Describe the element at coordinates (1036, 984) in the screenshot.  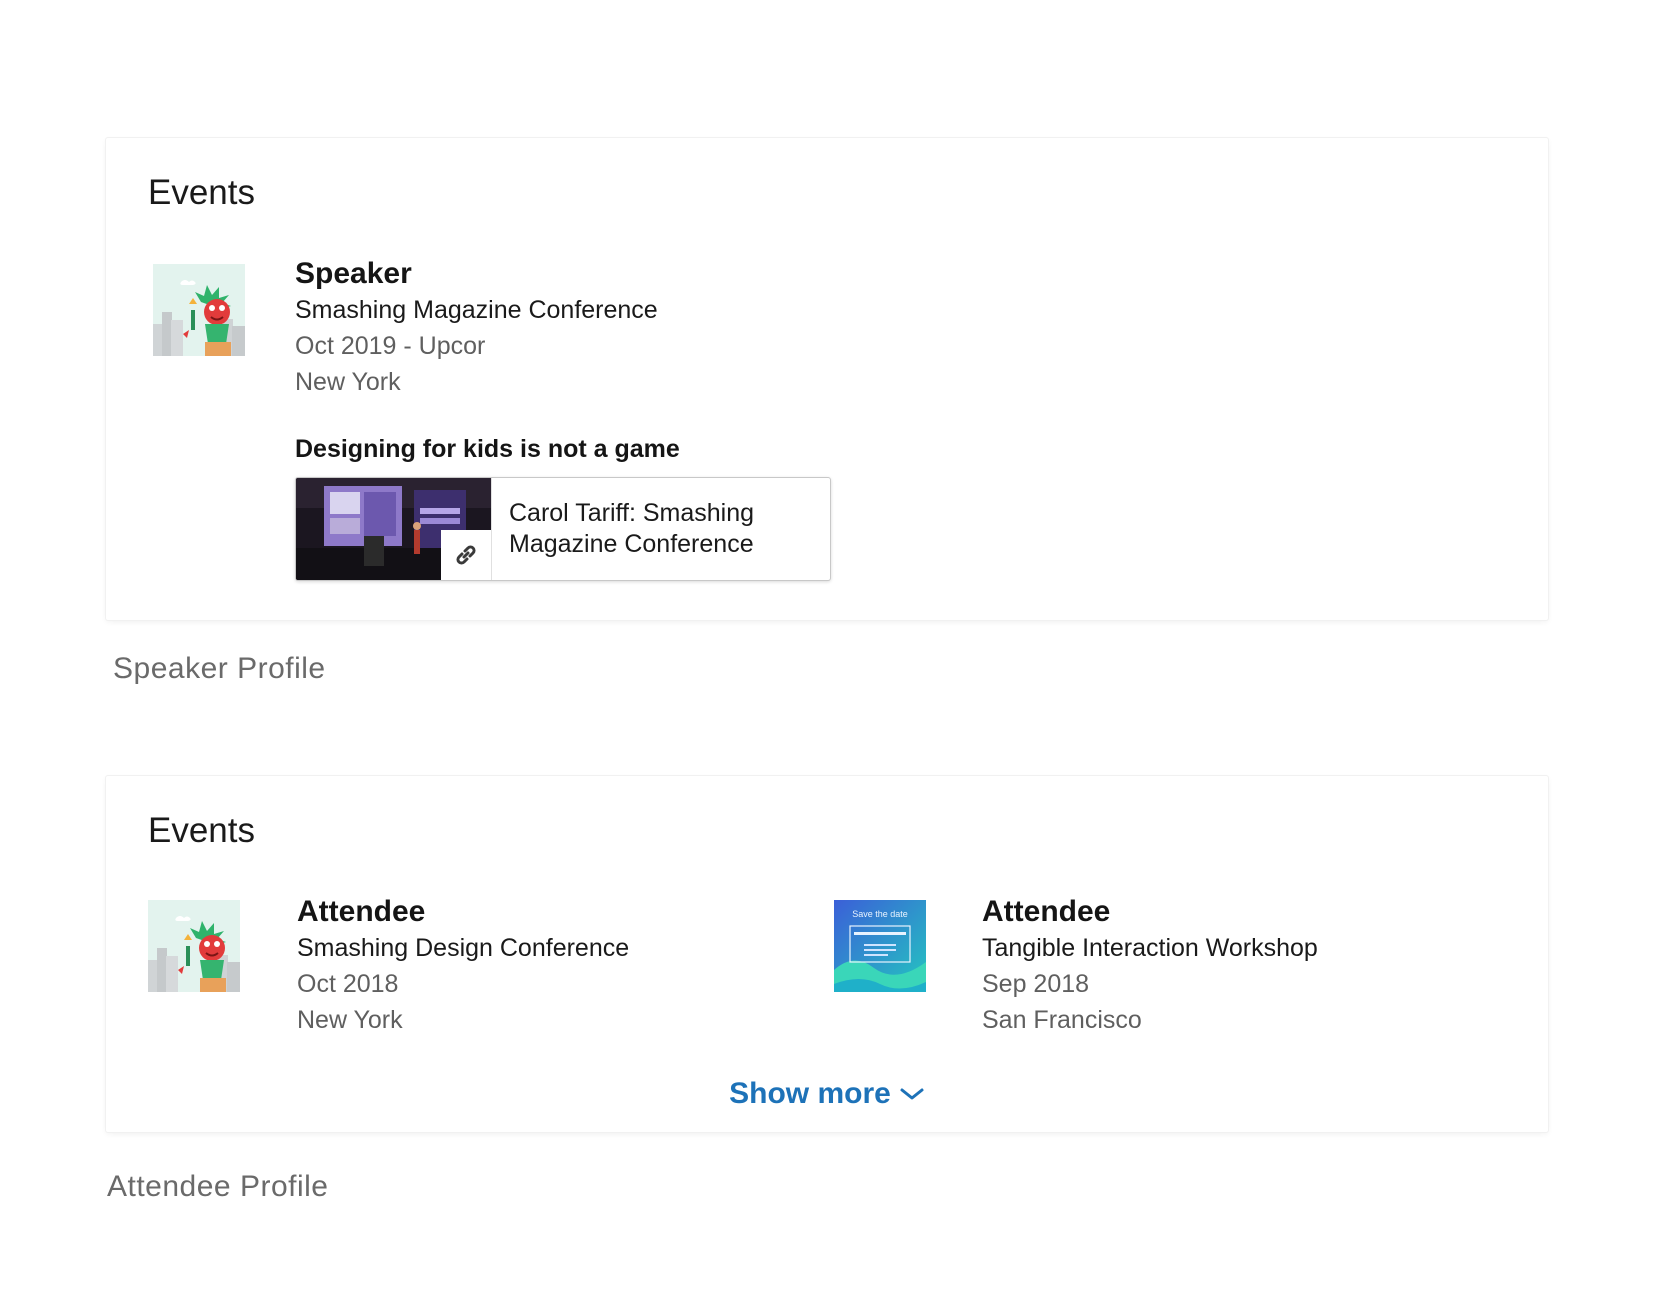
I see `event-dates: Sep 2018` at that location.